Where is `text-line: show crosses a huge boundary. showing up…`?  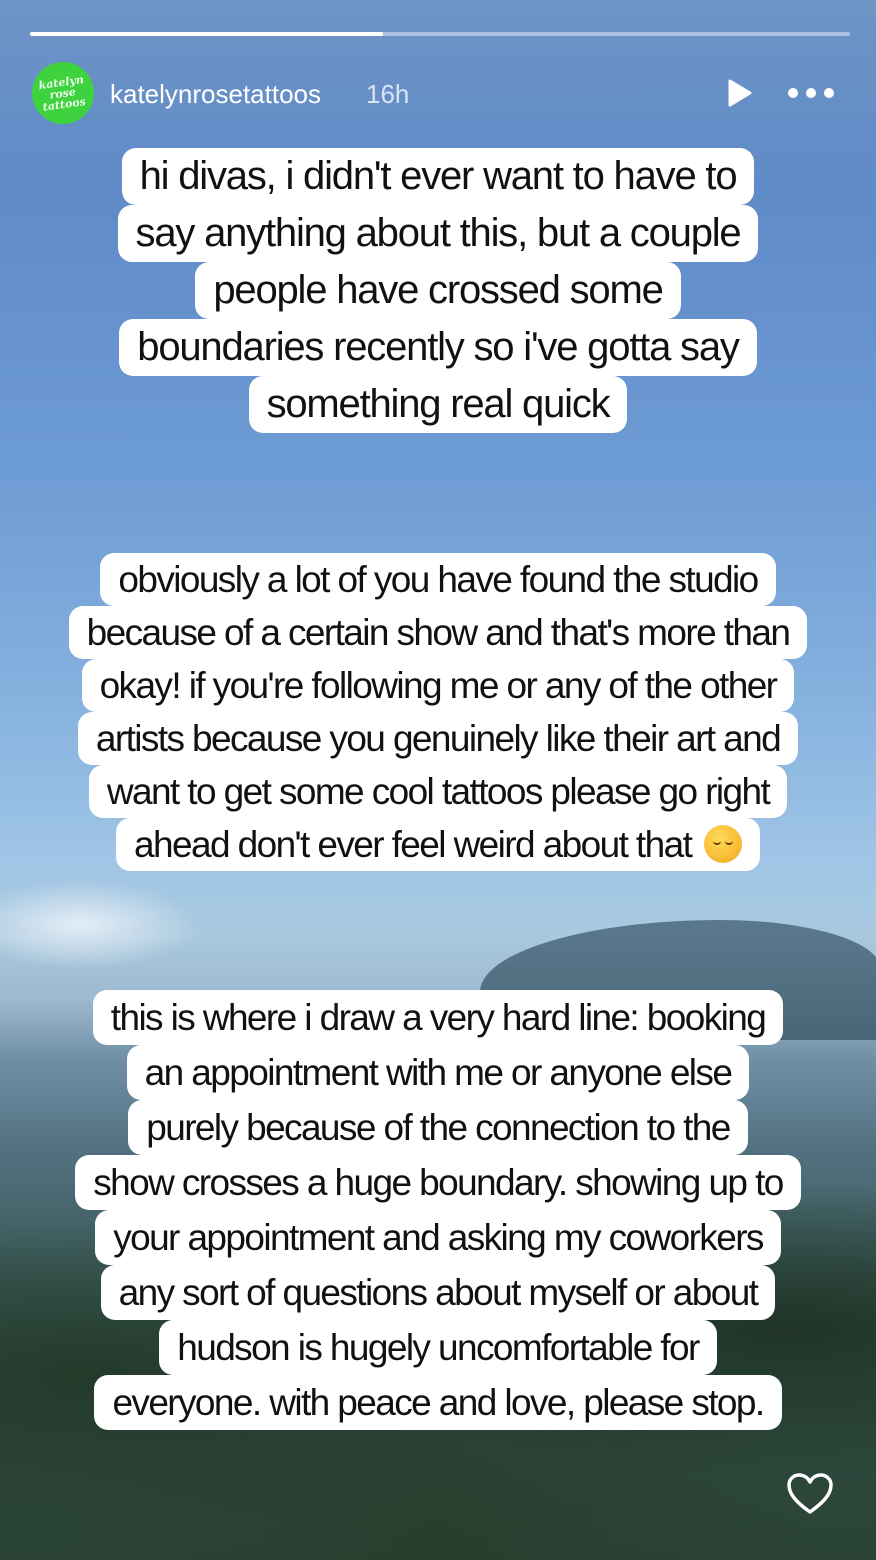
text-line: show crosses a huge boundary. showing up… is located at coordinates (438, 1182).